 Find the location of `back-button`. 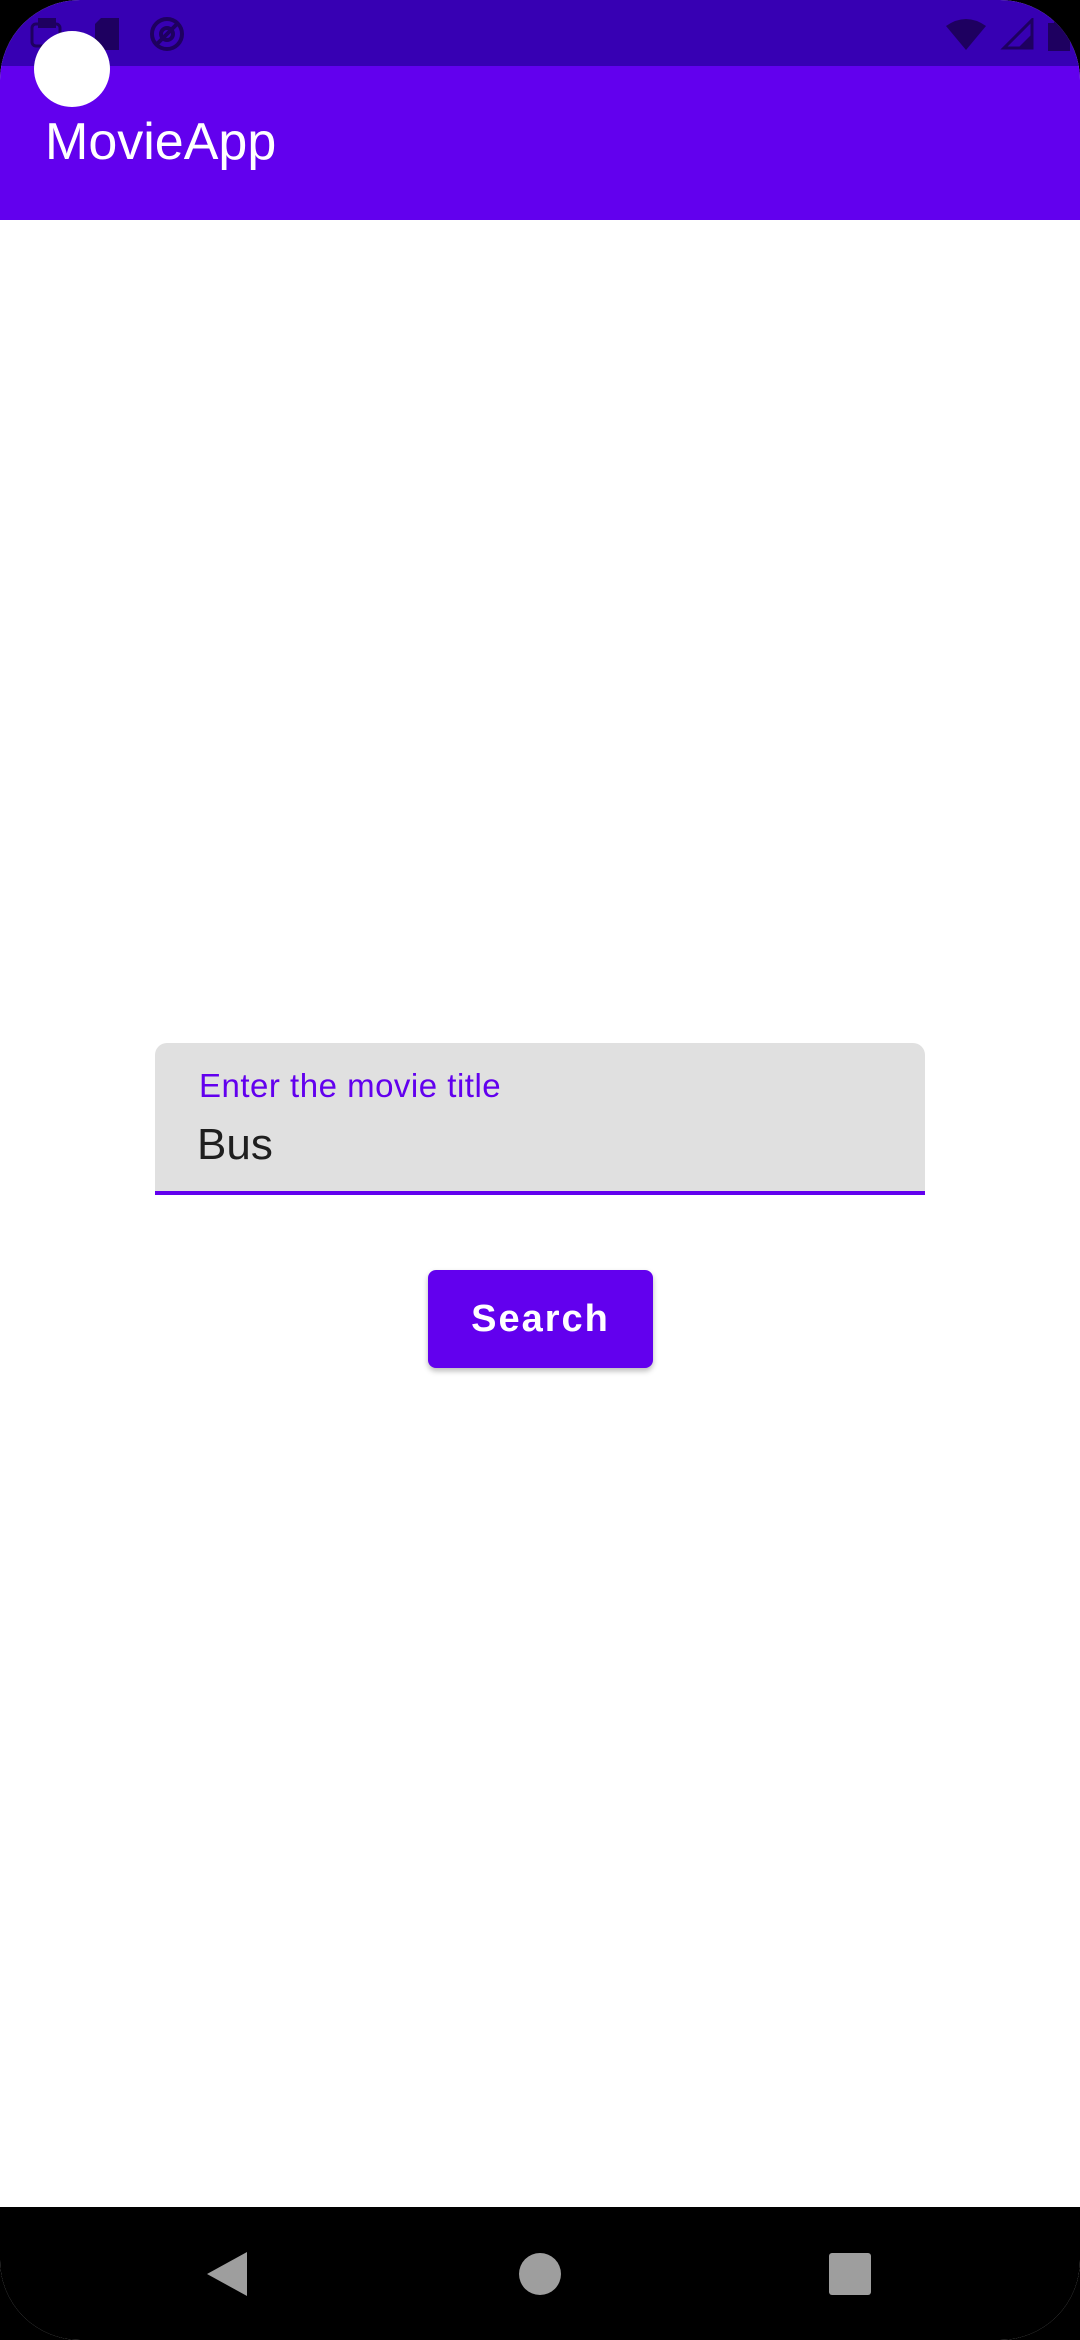

back-button is located at coordinates (227, 2274).